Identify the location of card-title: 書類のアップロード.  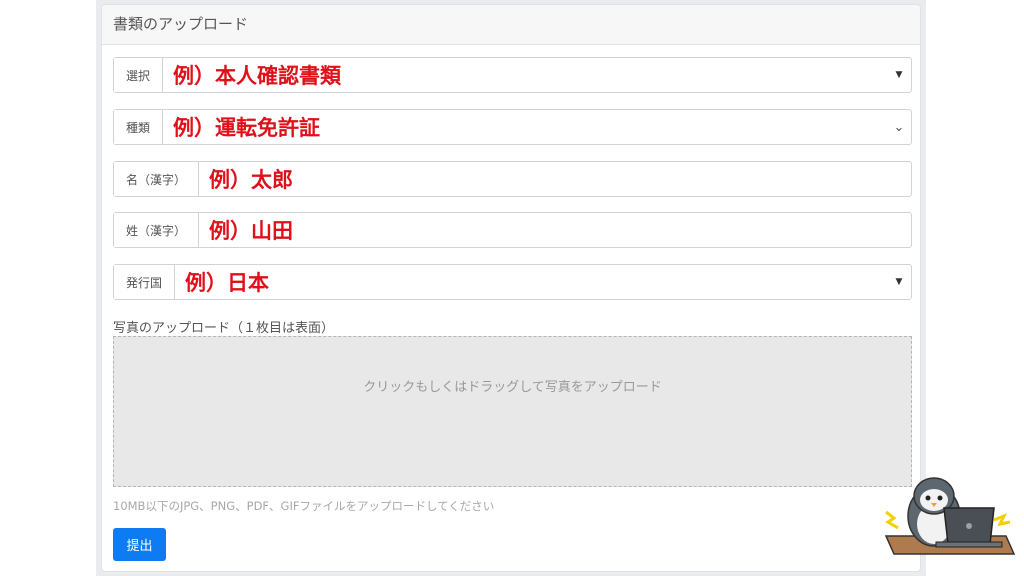
(511, 25).